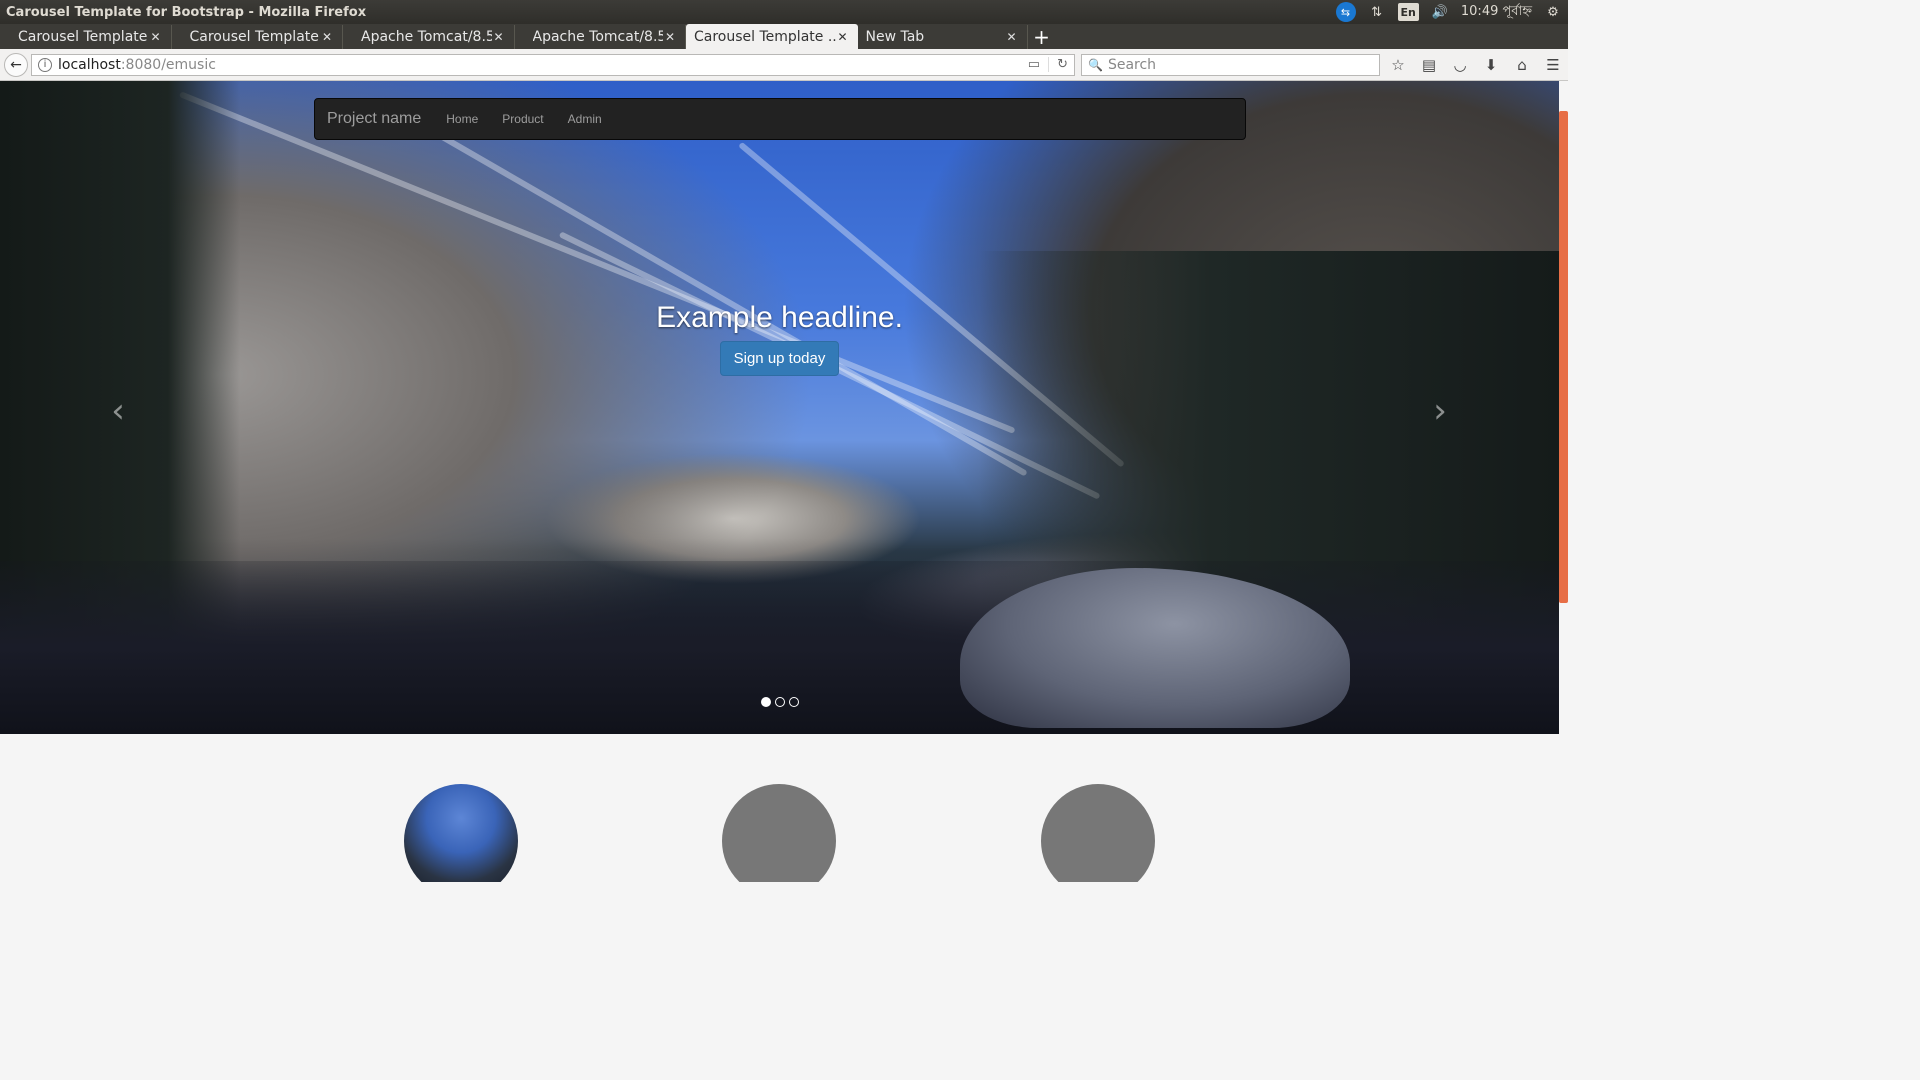 The image size is (1920, 1080). What do you see at coordinates (1475, 65) in the screenshot?
I see `toolbar-icons: ☆ ▤ ◡ ⬇ ⌂ ☰` at bounding box center [1475, 65].